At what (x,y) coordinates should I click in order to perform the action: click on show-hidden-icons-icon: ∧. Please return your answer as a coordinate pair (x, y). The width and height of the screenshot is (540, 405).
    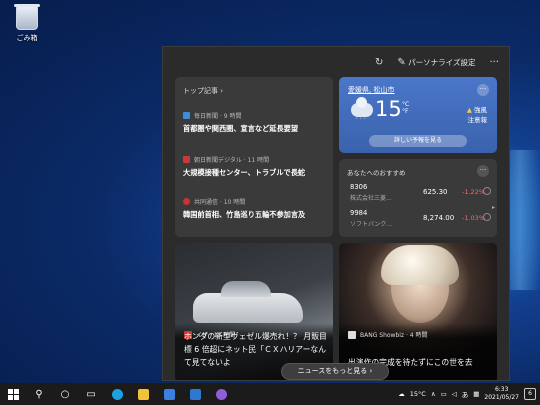
    Looking at the image, I should click on (433, 394).